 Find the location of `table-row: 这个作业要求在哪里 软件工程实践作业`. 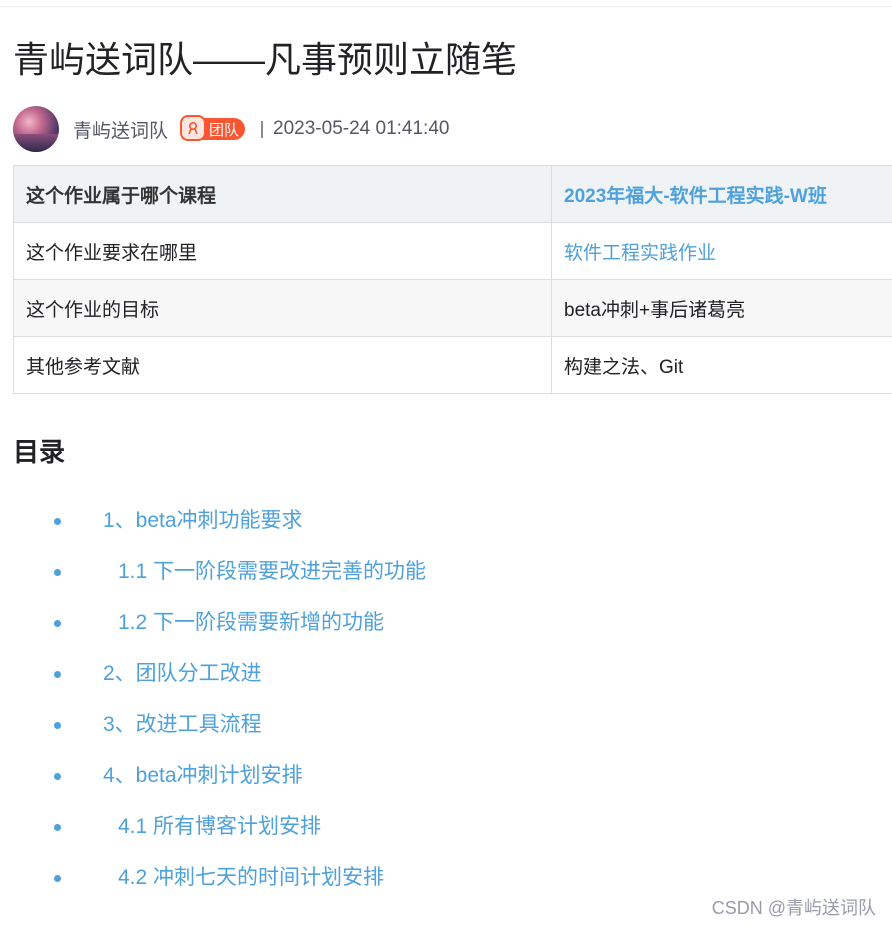

table-row: 这个作业要求在哪里 软件工程实践作业 is located at coordinates (452, 251).